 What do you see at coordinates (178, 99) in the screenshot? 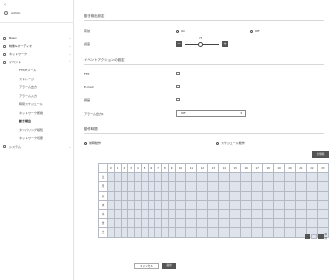
I see `record-checkbox` at bounding box center [178, 99].